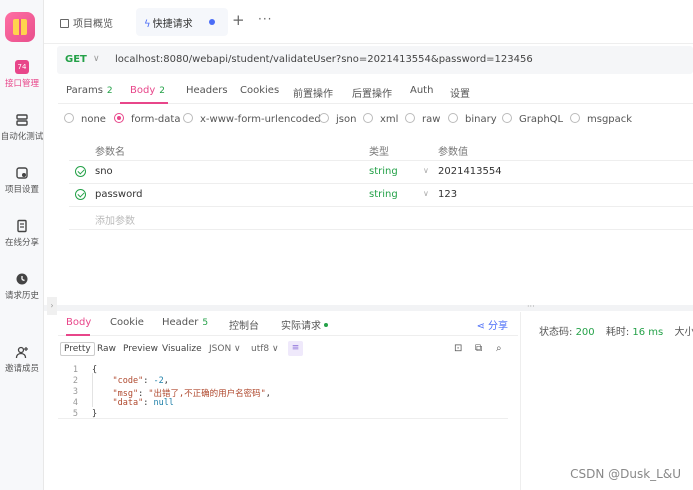 The width and height of the screenshot is (693, 490). I want to click on radio-xml: xml, so click(380, 119).